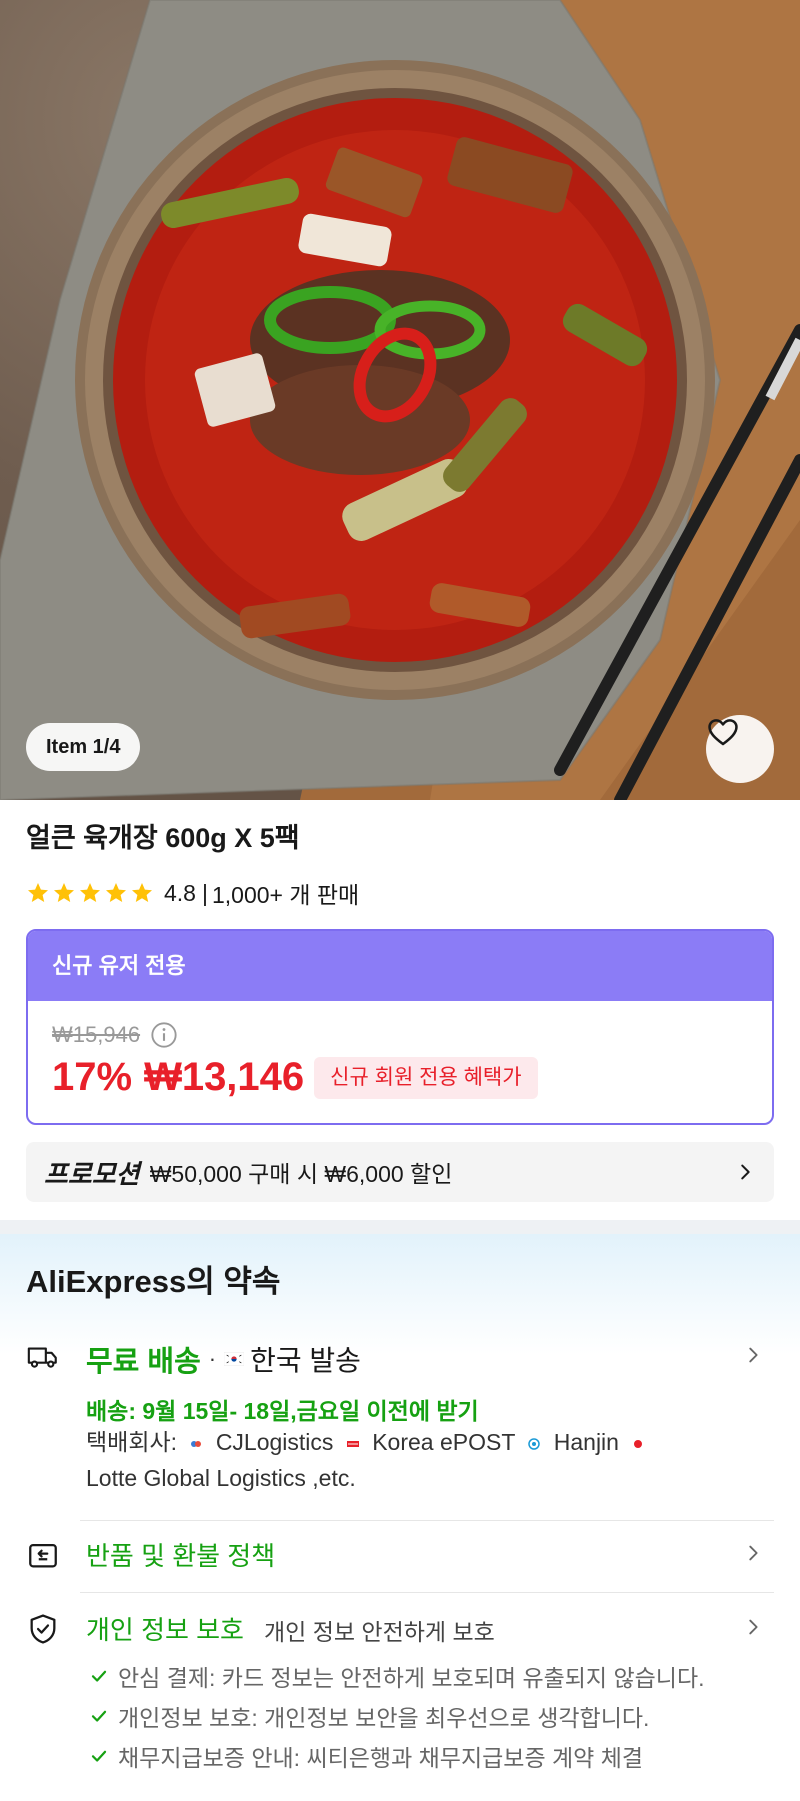  I want to click on carrier-name: Hanjin, so click(586, 1442).